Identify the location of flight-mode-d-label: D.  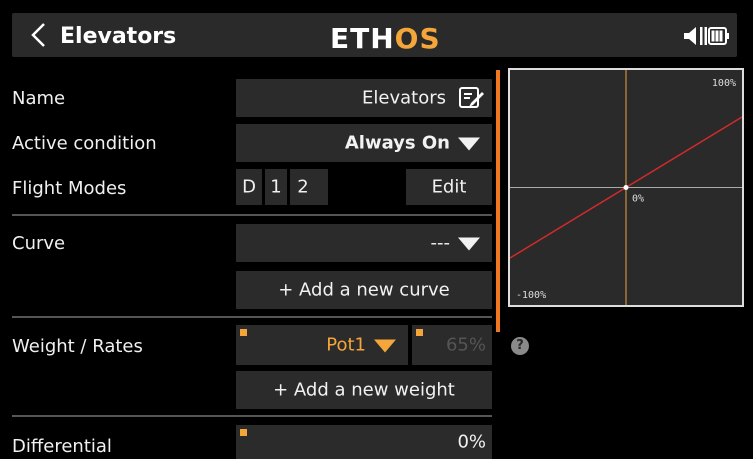
(249, 187).